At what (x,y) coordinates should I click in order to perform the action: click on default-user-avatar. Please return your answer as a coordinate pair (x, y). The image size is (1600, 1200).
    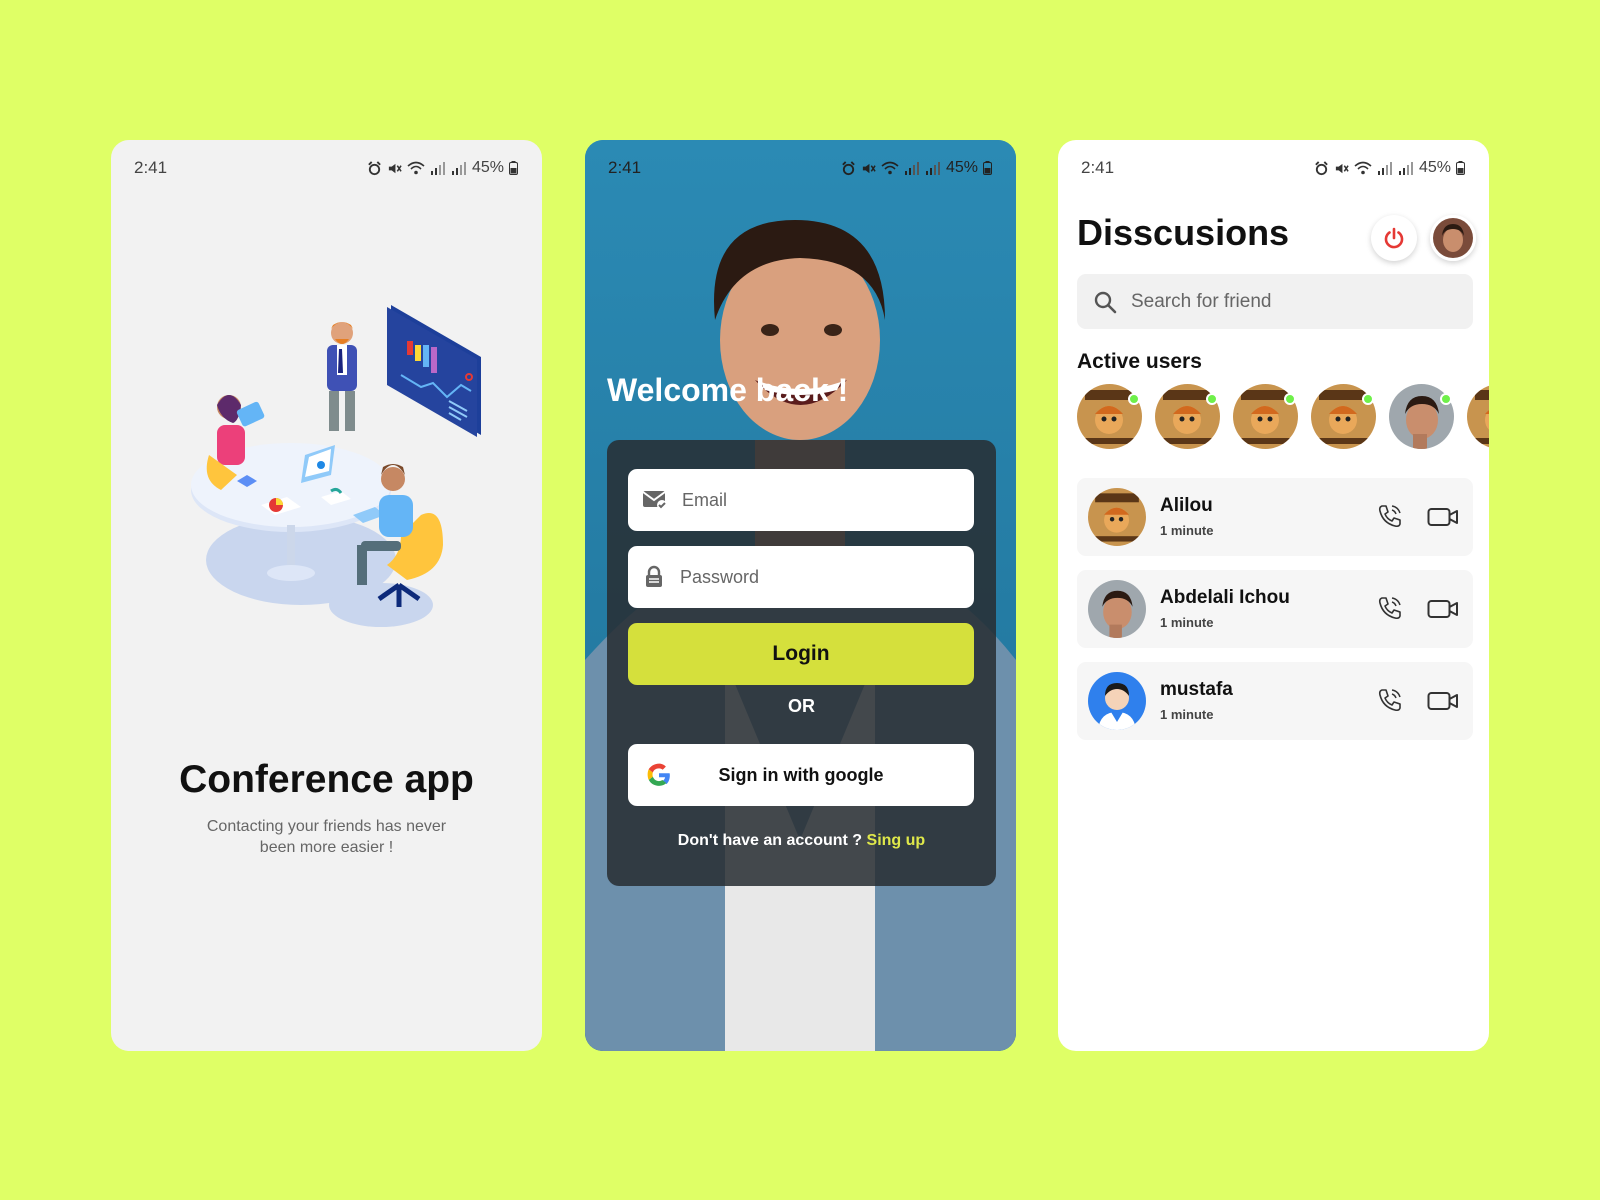
    Looking at the image, I should click on (1117, 701).